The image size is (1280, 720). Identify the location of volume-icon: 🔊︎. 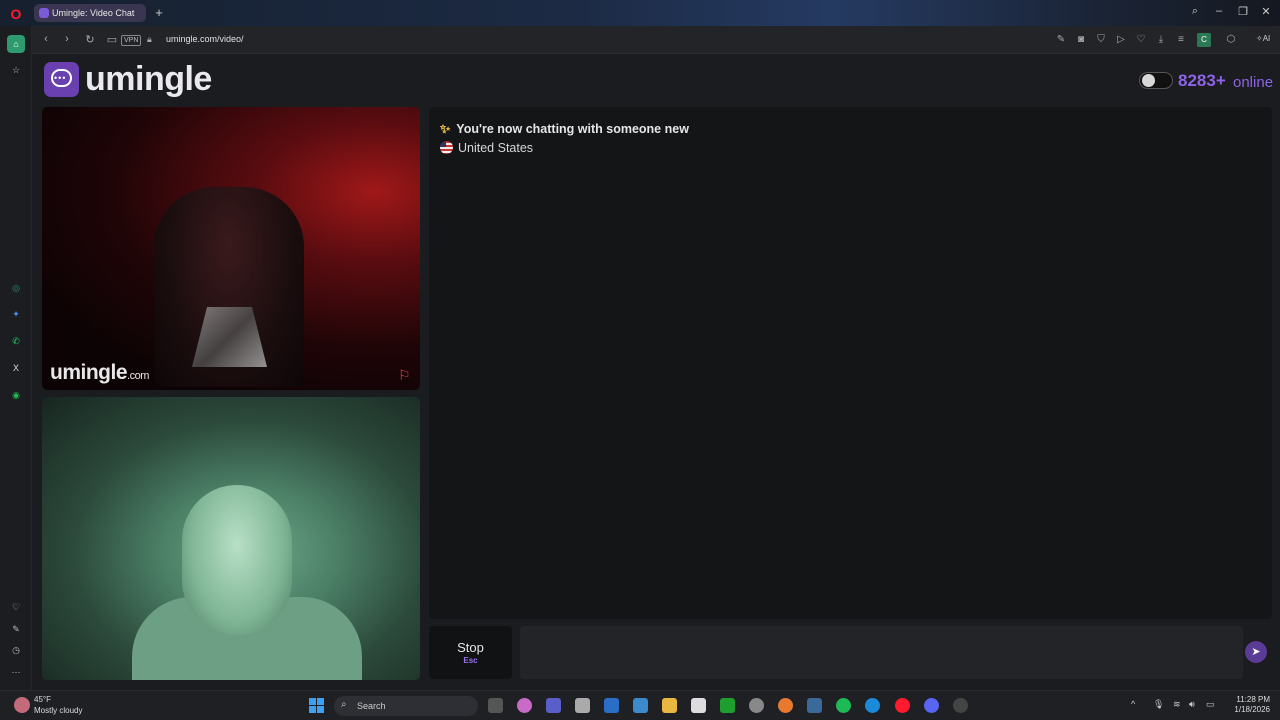
(1192, 704).